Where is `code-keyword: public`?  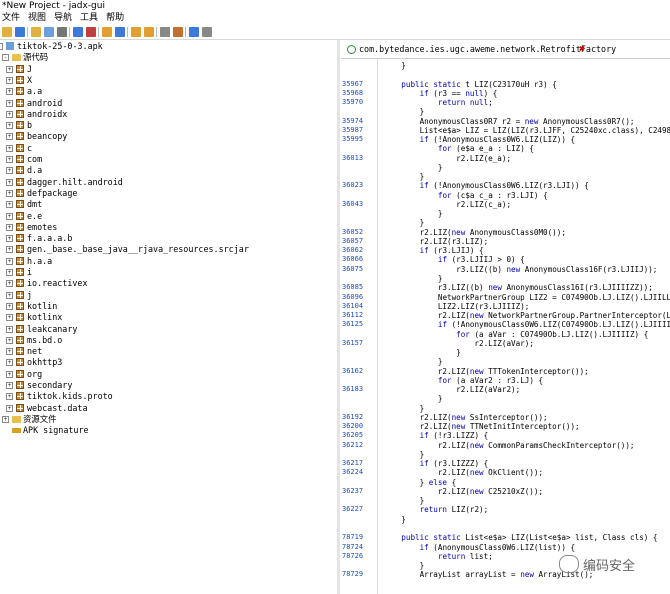
code-keyword: public is located at coordinates (415, 84).